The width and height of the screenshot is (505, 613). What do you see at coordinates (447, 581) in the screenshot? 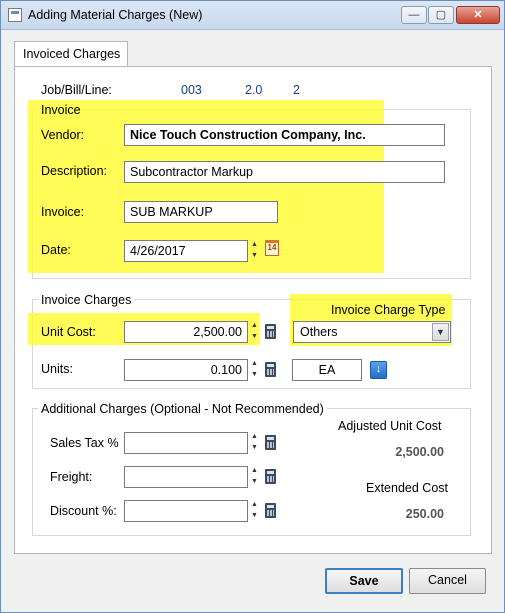
I see `cancel-button: Cancel` at bounding box center [447, 581].